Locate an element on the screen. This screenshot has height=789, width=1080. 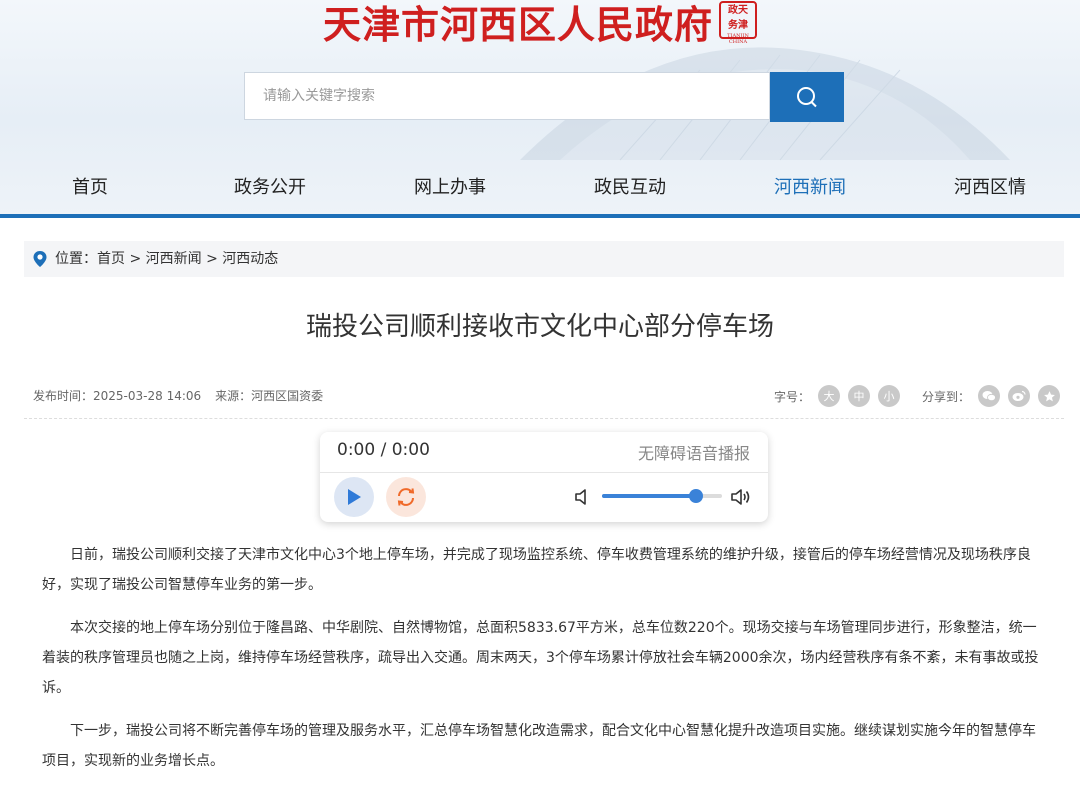
nav-gov-affairs: 政务公开 is located at coordinates (270, 188).